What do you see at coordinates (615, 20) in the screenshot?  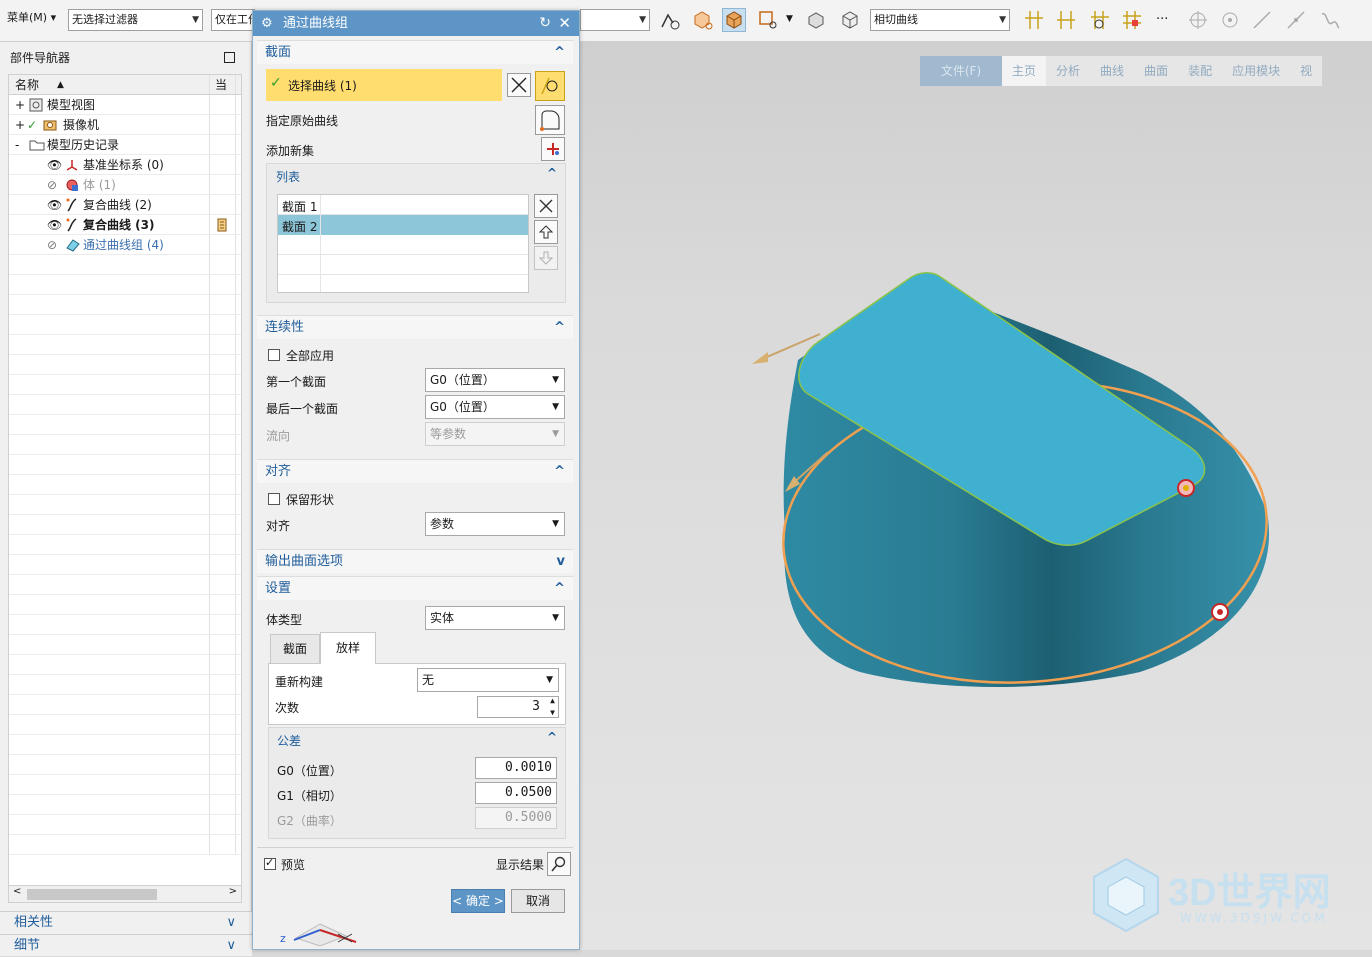 I see `toolbar-select-hidden: ▼` at bounding box center [615, 20].